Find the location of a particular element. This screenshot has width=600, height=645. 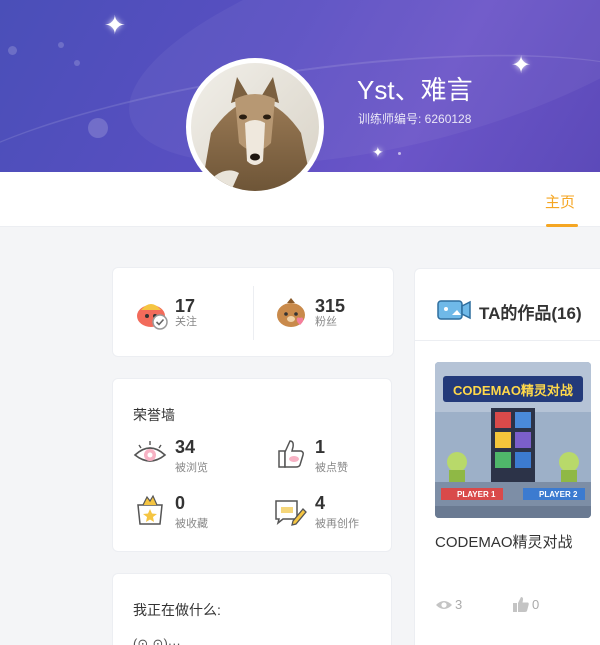

likes-label: 被点赞 is located at coordinates (331, 468).